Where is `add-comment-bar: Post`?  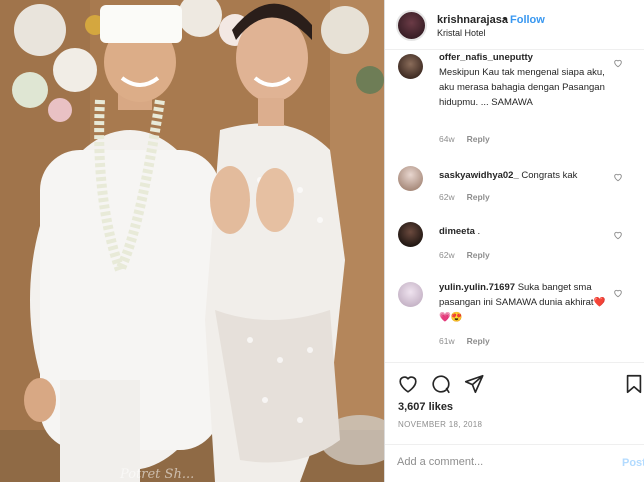 add-comment-bar: Post is located at coordinates (514, 463).